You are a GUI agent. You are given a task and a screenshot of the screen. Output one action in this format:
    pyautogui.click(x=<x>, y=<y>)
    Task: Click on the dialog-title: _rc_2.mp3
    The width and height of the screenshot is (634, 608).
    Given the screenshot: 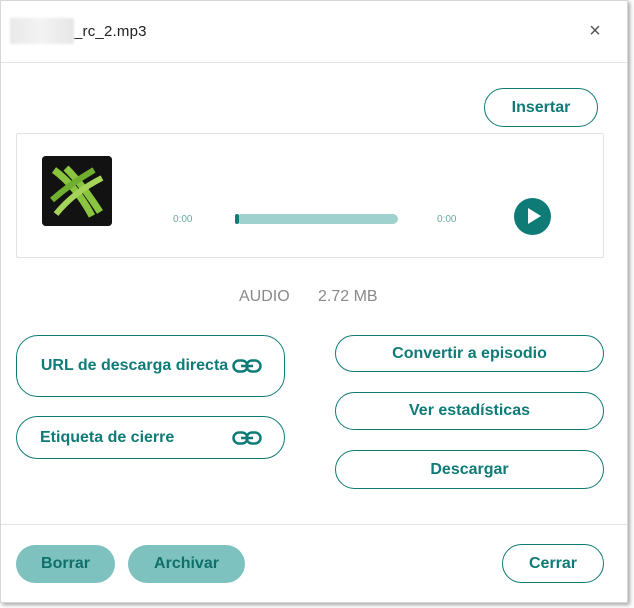 What is the action you would take?
    pyautogui.click(x=78, y=31)
    